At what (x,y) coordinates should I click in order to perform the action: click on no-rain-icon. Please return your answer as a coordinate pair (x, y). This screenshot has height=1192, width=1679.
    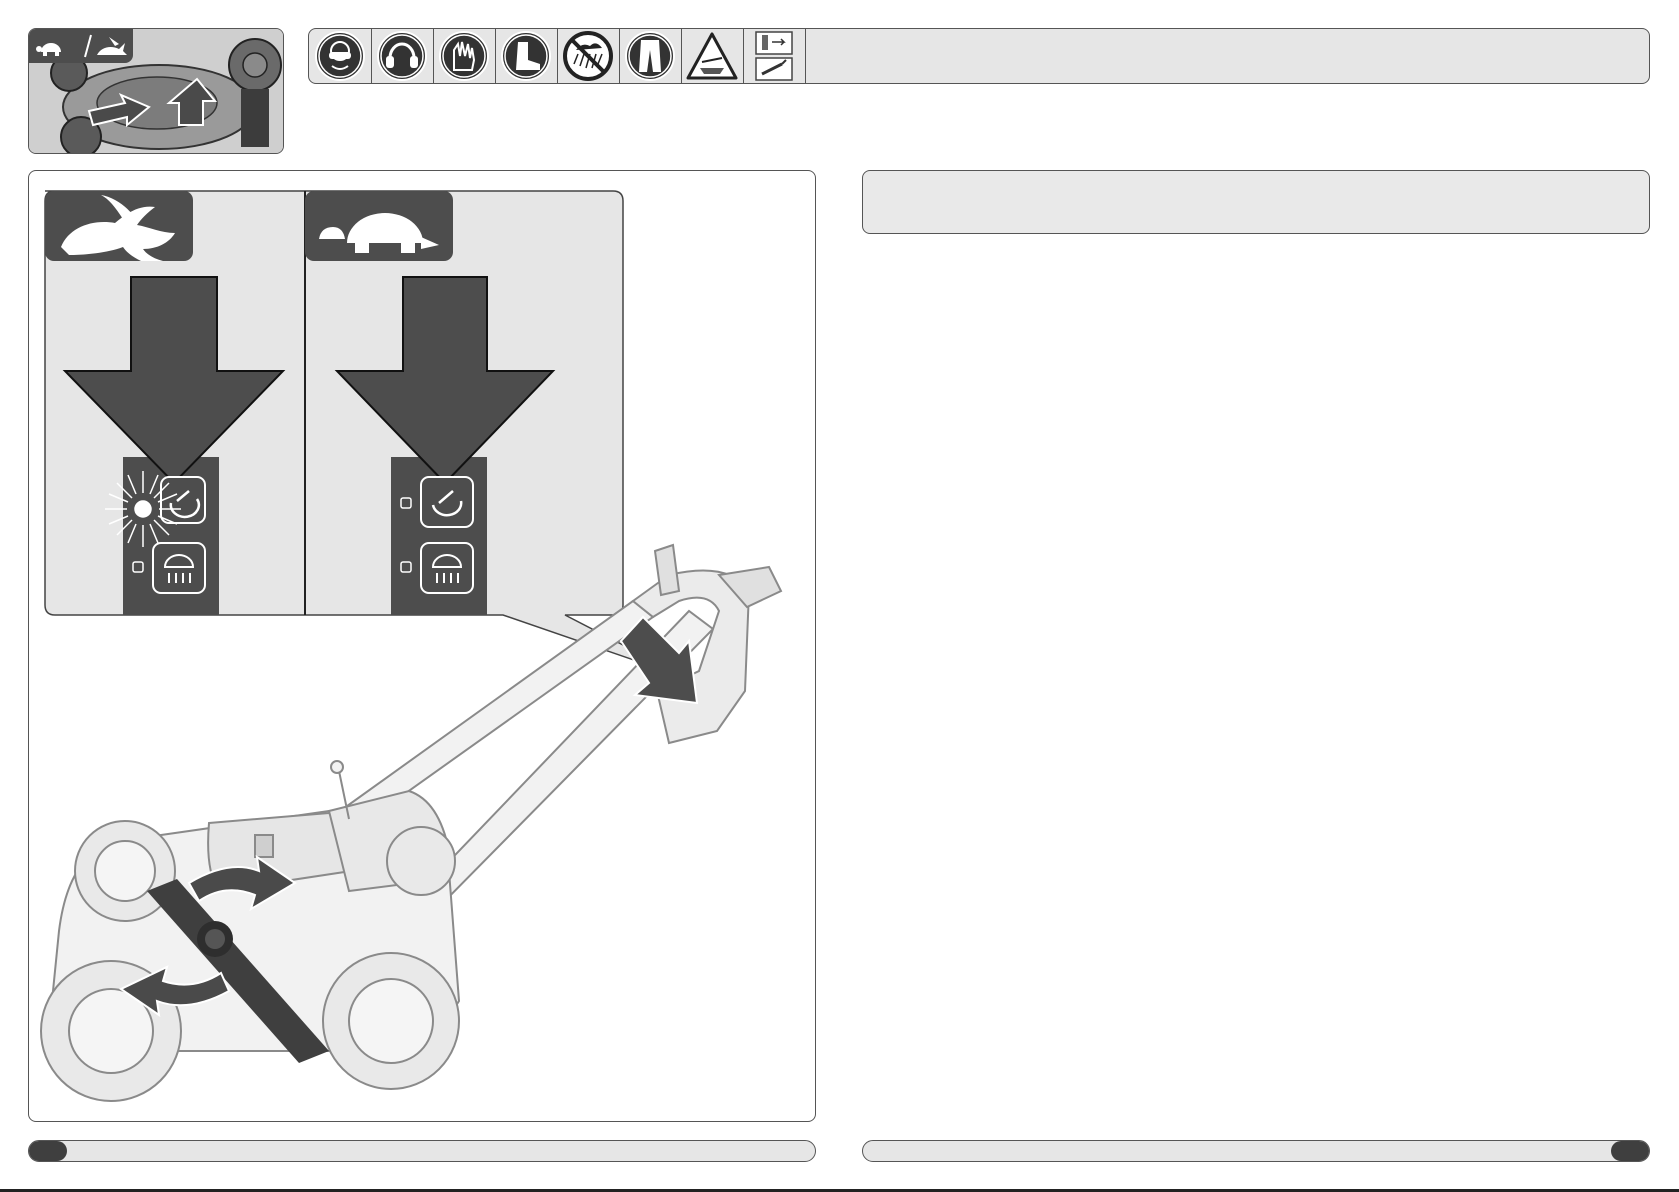
    Looking at the image, I should click on (588, 56).